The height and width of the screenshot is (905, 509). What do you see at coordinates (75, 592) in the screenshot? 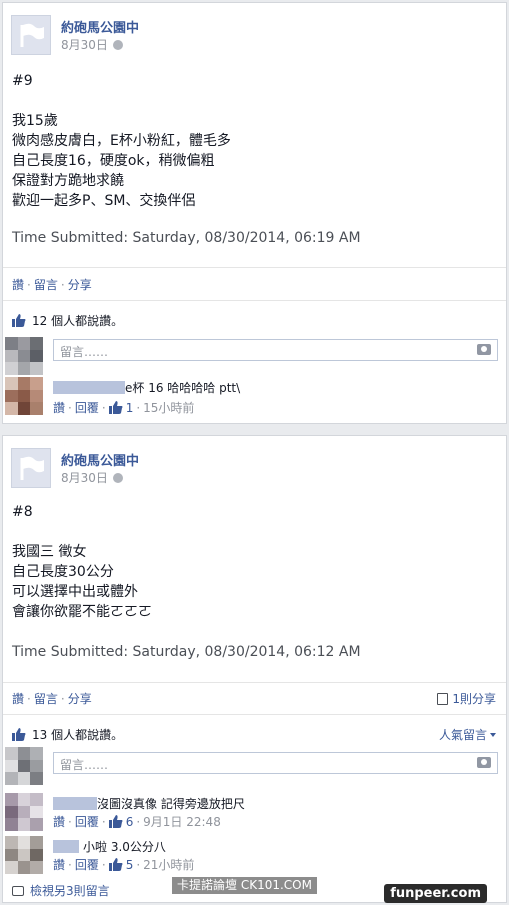
I see `post-line: 可以選擇中出或體外` at bounding box center [75, 592].